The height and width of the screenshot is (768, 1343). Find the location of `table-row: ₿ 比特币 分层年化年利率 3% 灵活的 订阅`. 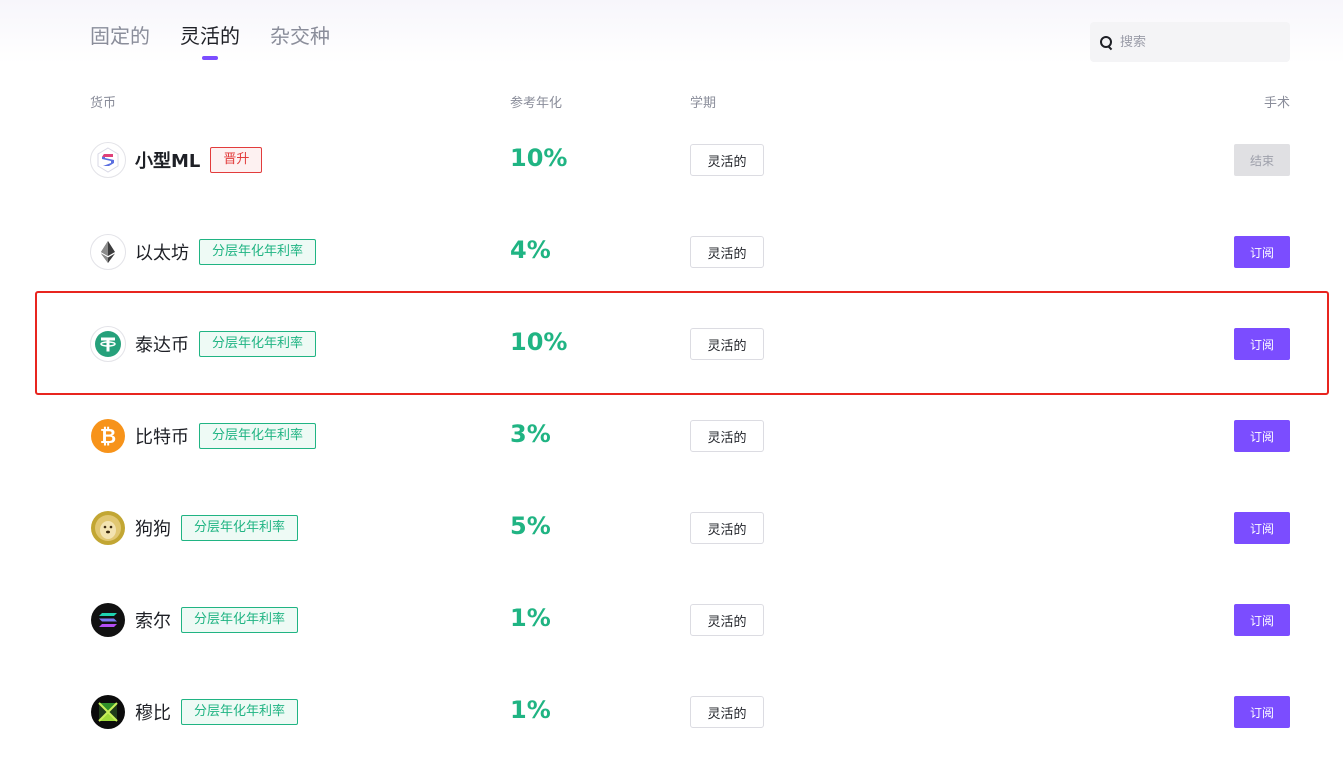

table-row: ₿ 比特币 分层年化年利率 3% 灵活的 订阅 is located at coordinates (671, 464).